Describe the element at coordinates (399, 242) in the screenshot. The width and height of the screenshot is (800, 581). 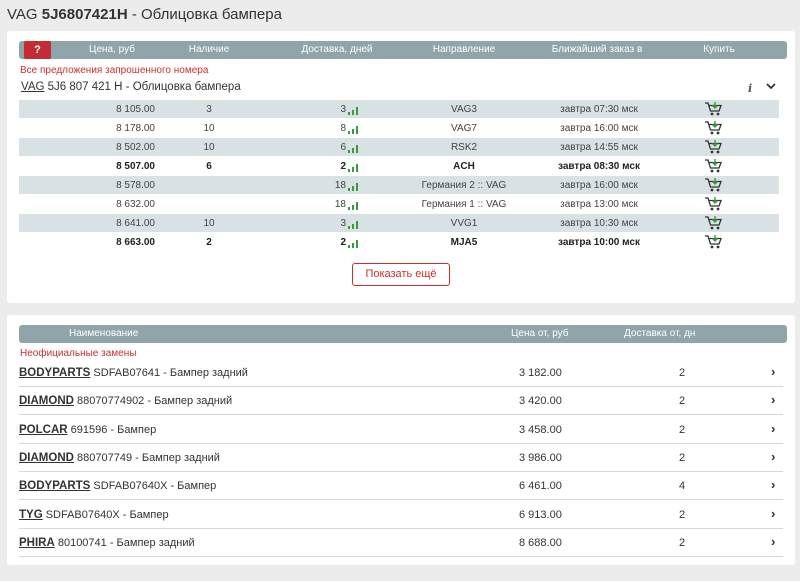
I see `offer-row: 8 663.00 2 2 MJA5 завтра 10:00 мск` at that location.